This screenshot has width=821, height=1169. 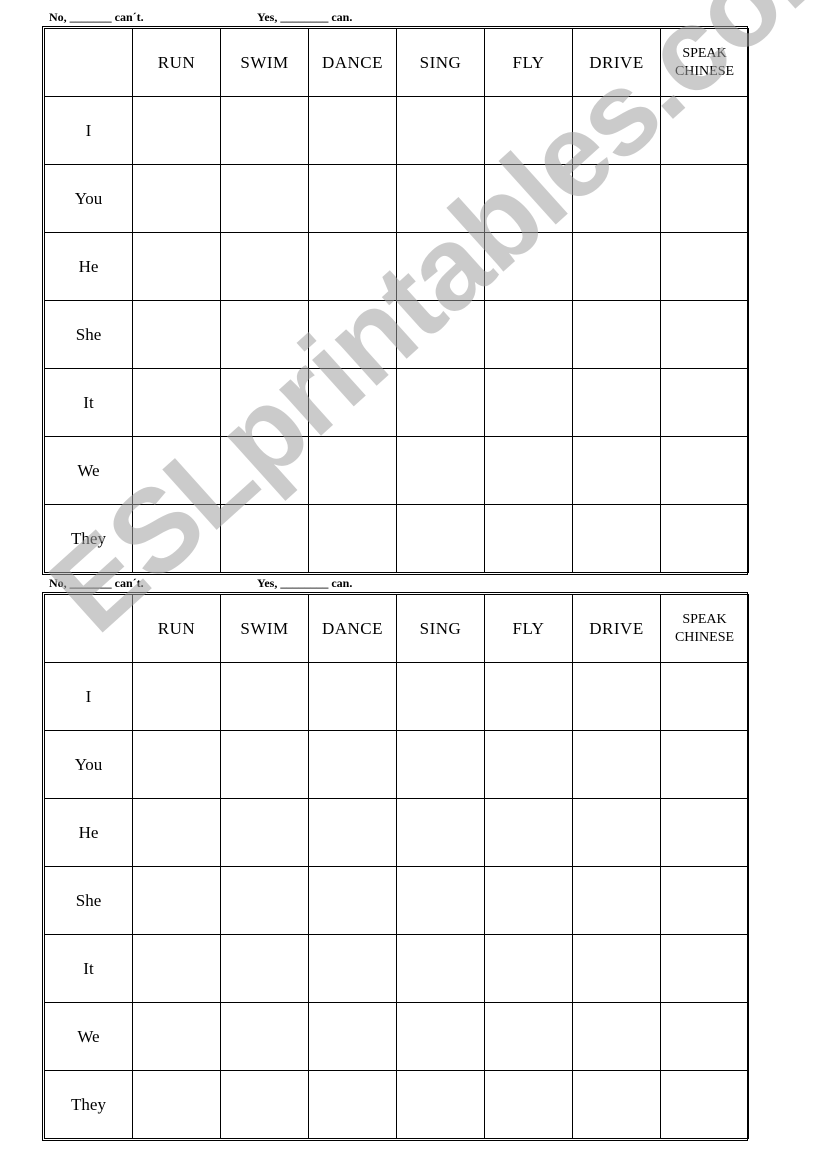 I want to click on pronoun-cell: They, so click(x=88, y=1104).